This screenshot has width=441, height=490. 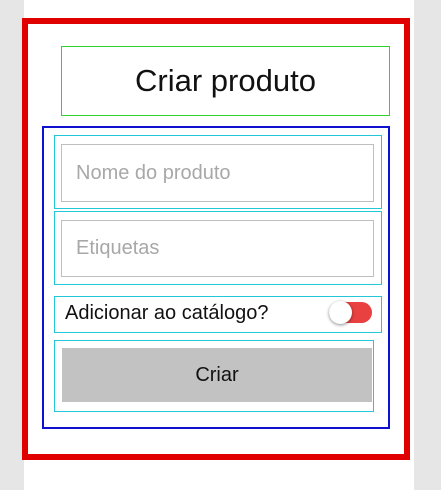 What do you see at coordinates (217, 248) in the screenshot?
I see `tags-input` at bounding box center [217, 248].